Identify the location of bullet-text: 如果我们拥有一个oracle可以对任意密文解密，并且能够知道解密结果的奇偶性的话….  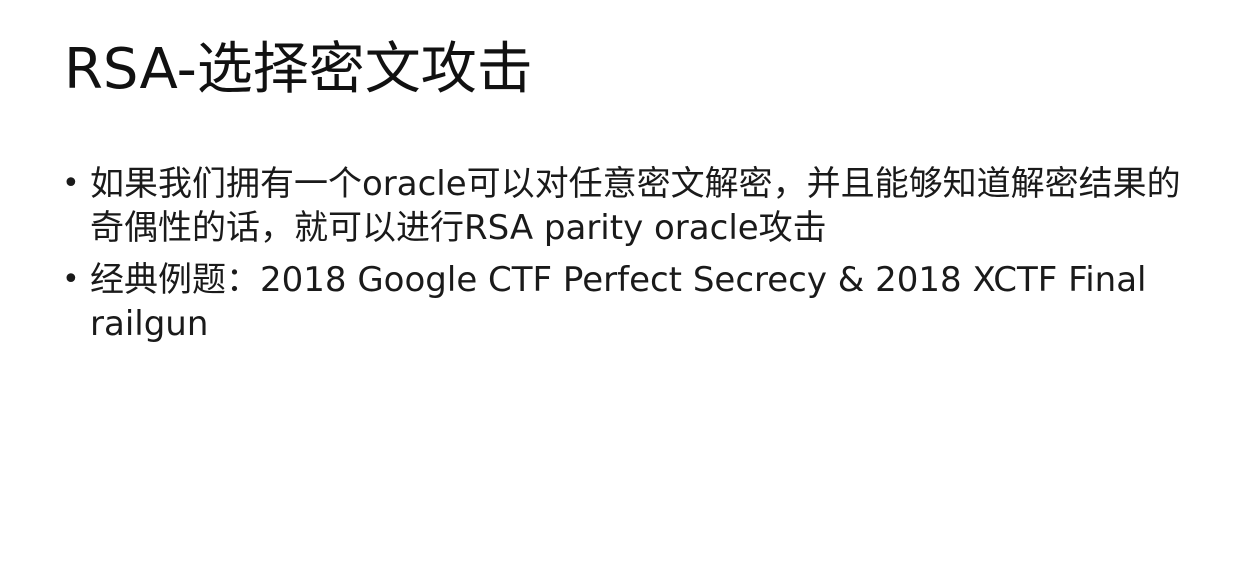
(635, 206).